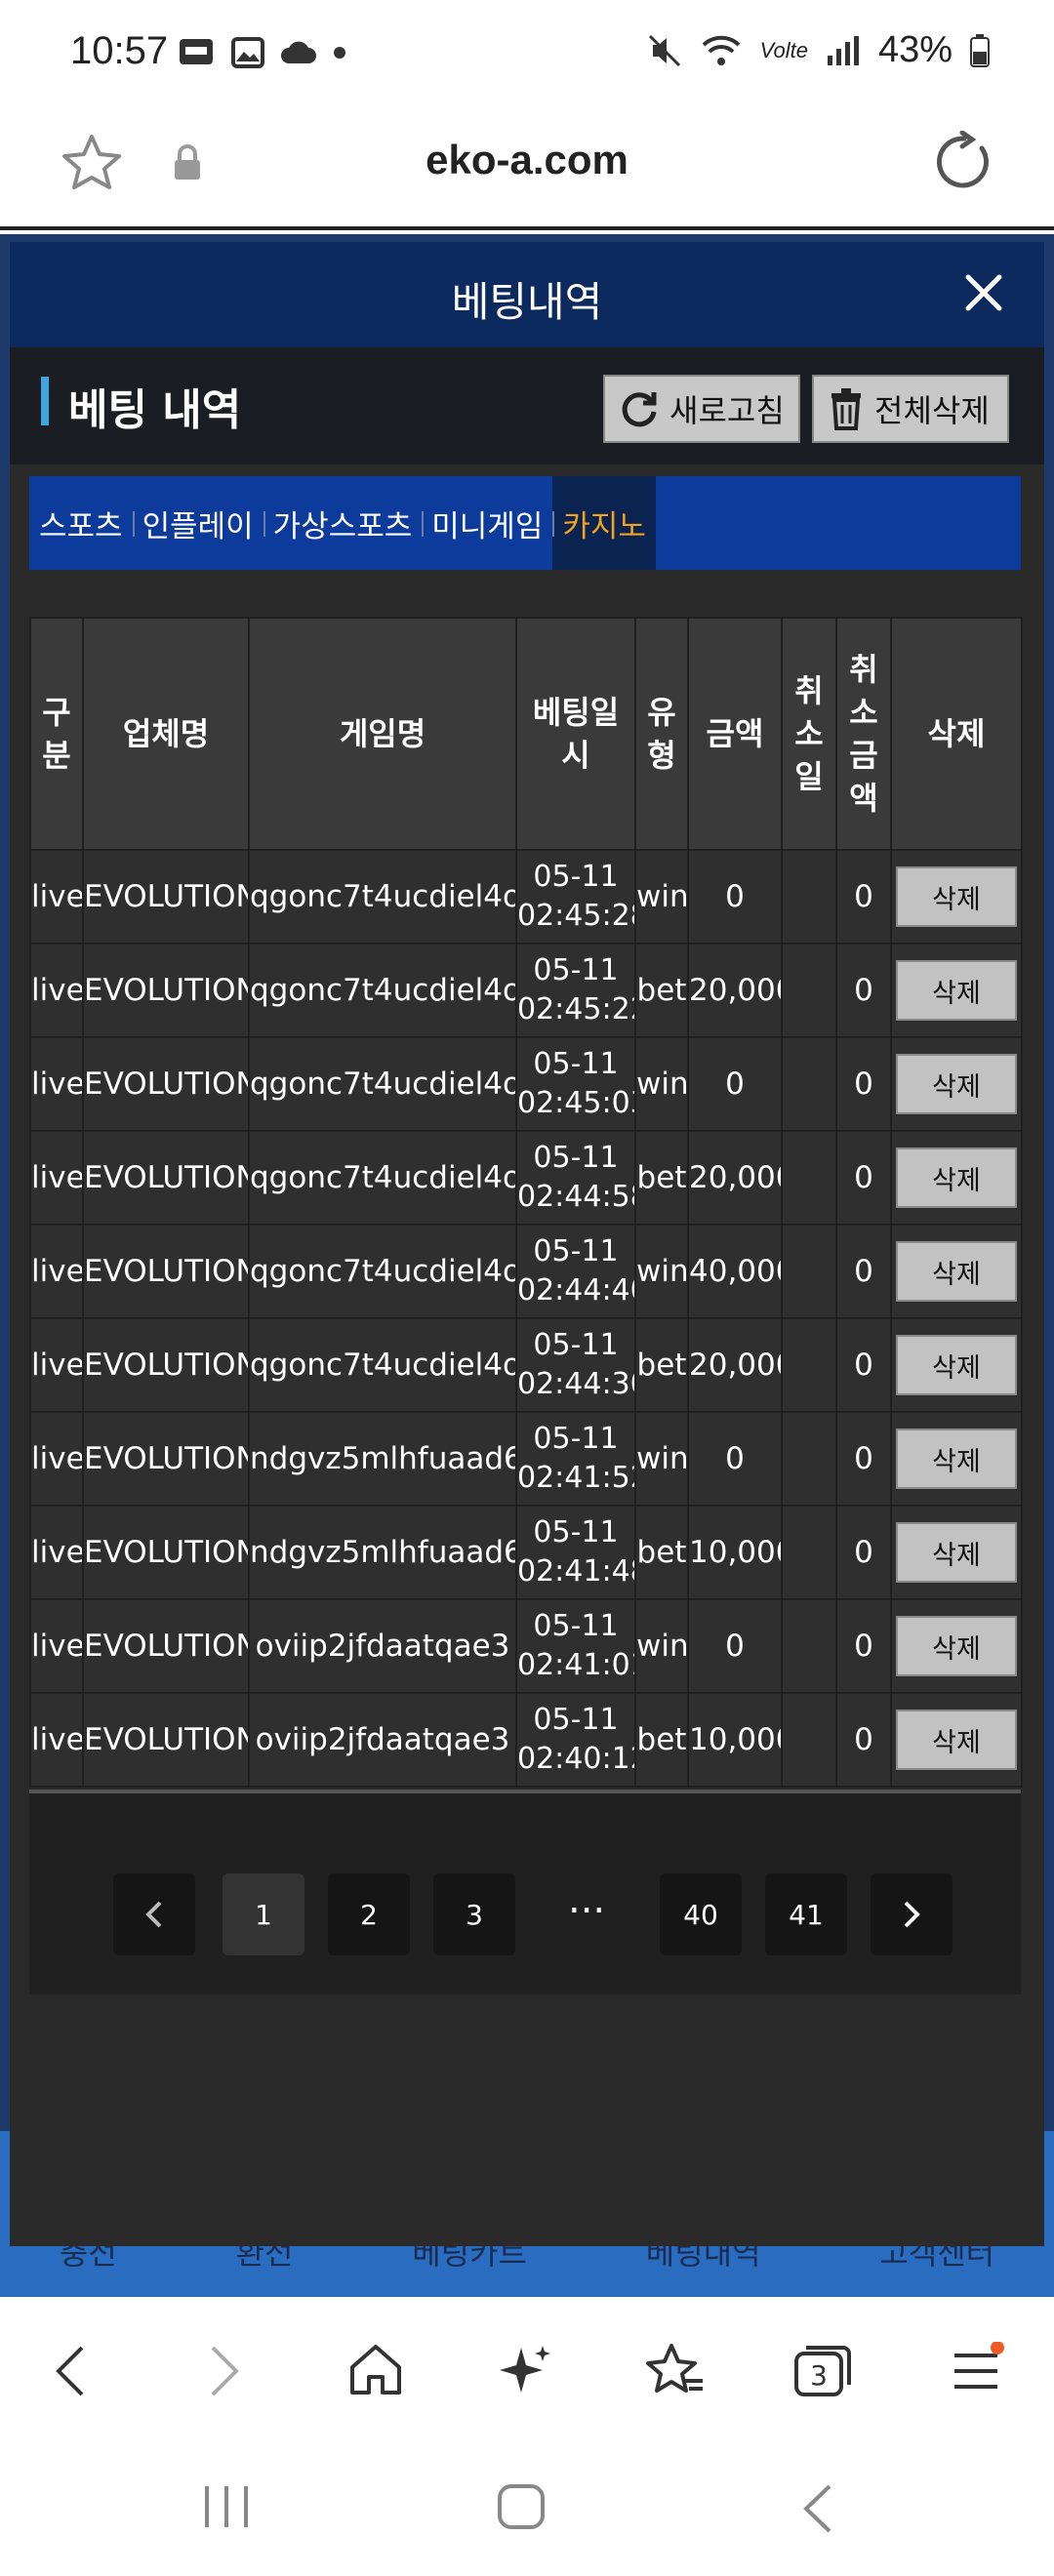 The width and height of the screenshot is (1054, 2576). What do you see at coordinates (198, 523) in the screenshot?
I see `tab-inplay: 인플레이` at bounding box center [198, 523].